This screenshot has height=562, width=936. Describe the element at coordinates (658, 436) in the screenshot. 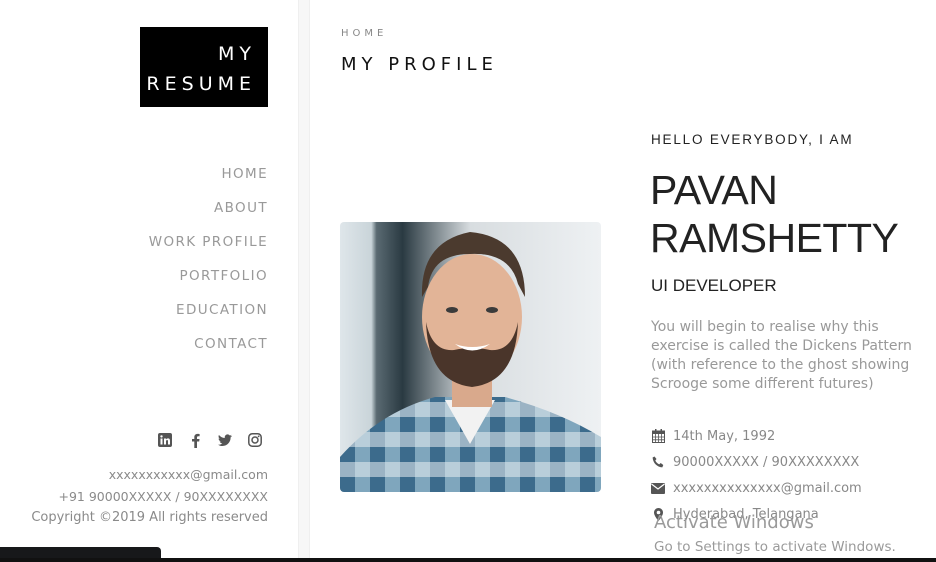

I see `calendar-icon` at that location.